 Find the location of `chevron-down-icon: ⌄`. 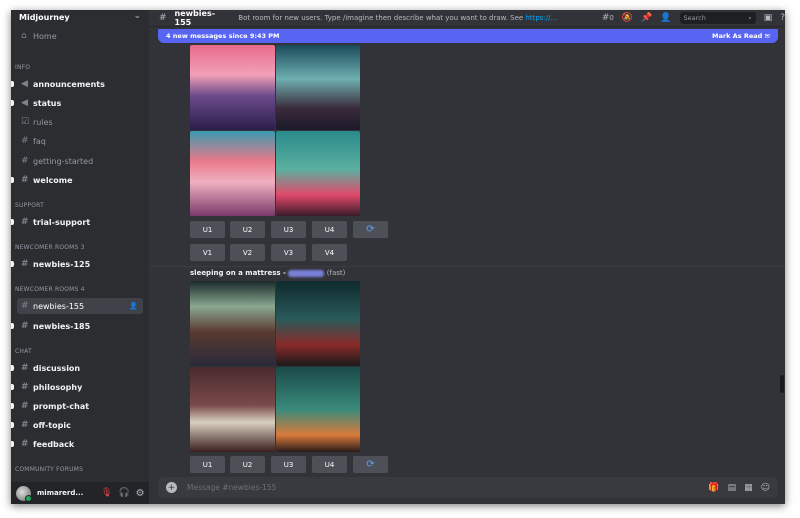

chevron-down-icon: ⌄ is located at coordinates (137, 16).